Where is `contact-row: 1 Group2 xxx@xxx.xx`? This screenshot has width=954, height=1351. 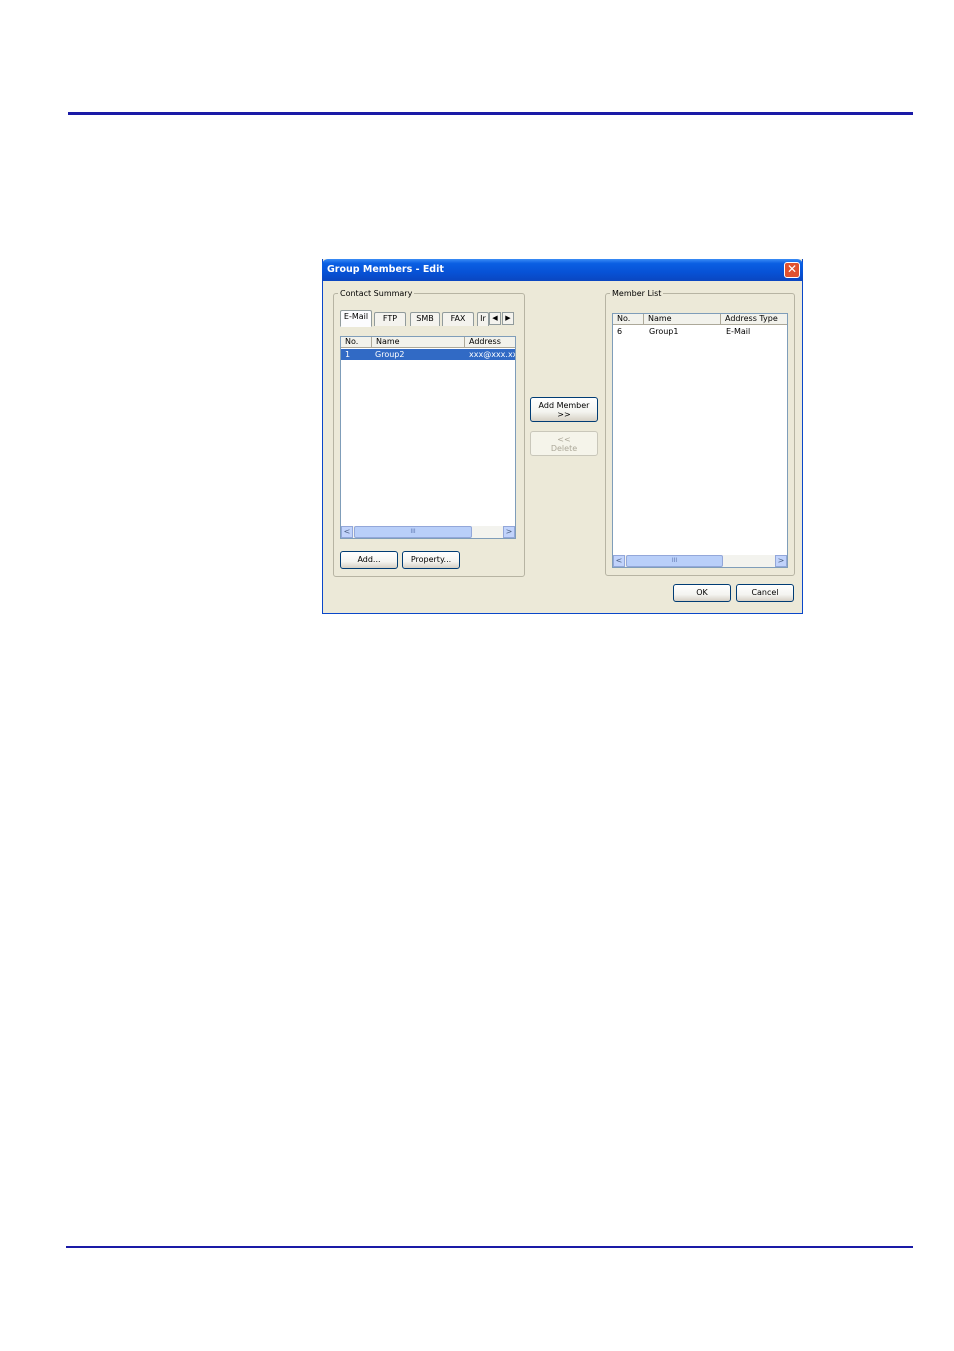 contact-row: 1 Group2 xxx@xxx.xx is located at coordinates (428, 354).